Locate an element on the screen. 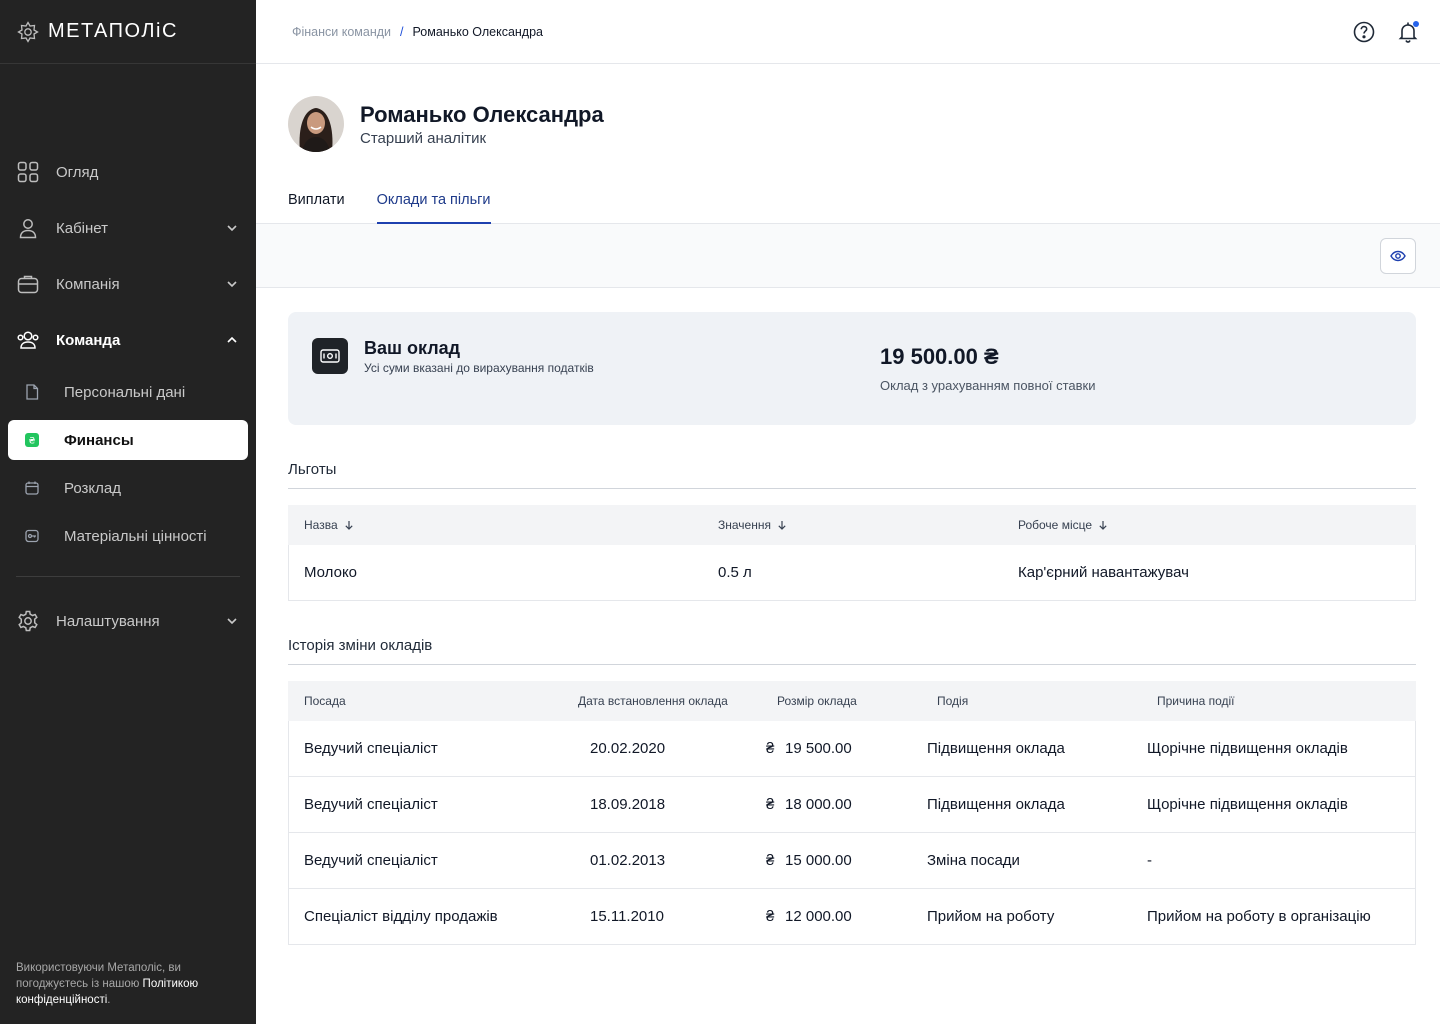  tabs: Виплати Оклади та пільги is located at coordinates (848, 202).